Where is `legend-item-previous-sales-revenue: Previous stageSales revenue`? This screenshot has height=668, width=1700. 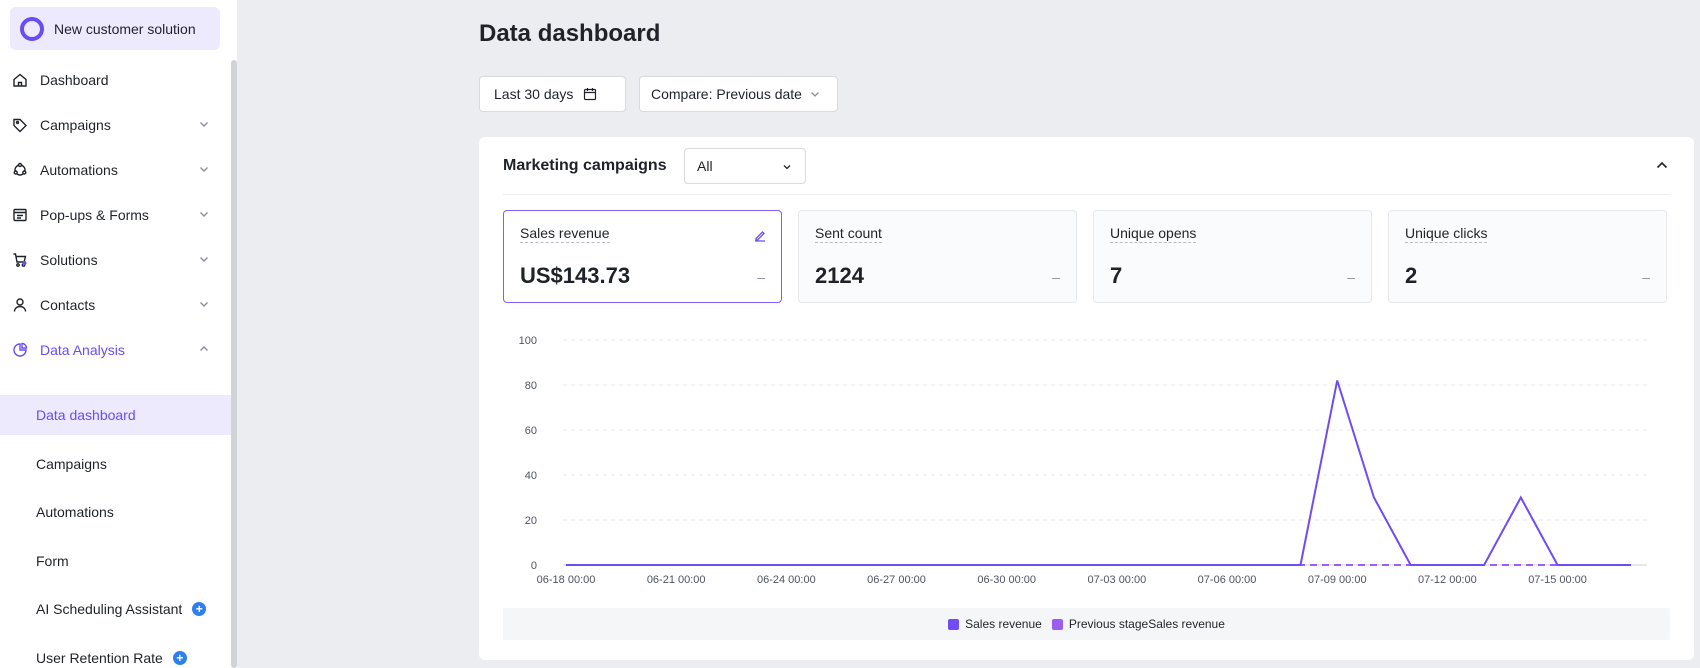
legend-item-previous-sales-revenue: Previous stageSales revenue is located at coordinates (1138, 624).